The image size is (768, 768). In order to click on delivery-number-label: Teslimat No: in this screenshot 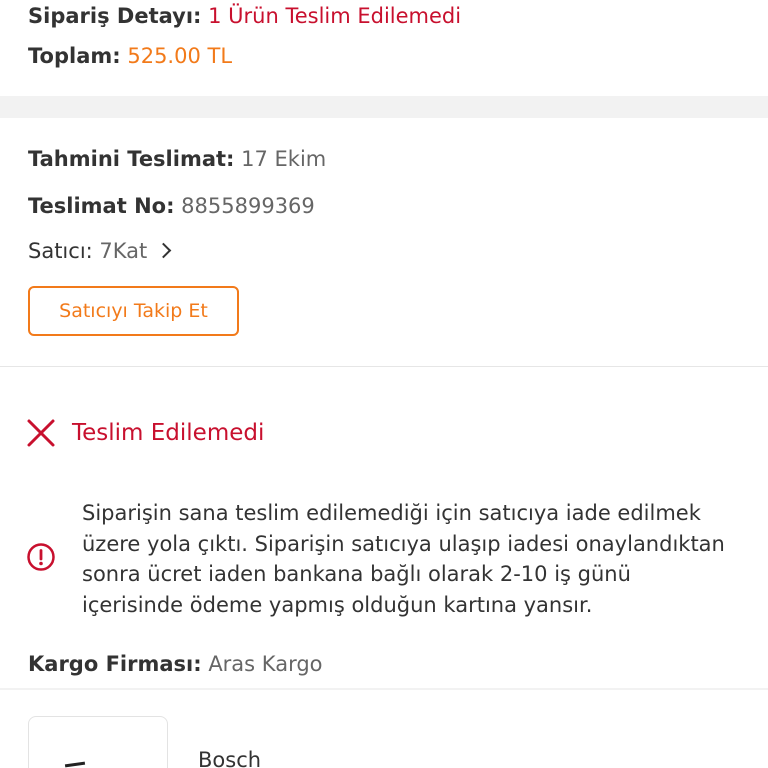, I will do `click(101, 206)`.